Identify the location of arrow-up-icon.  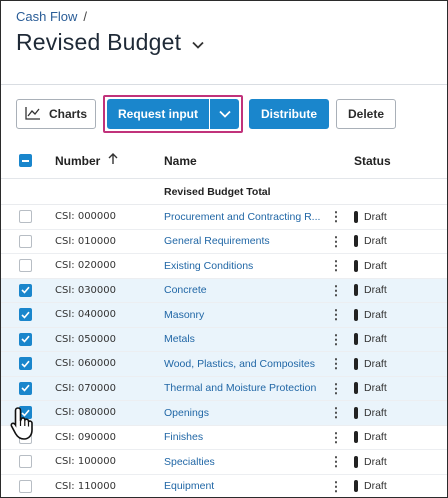
(113, 160).